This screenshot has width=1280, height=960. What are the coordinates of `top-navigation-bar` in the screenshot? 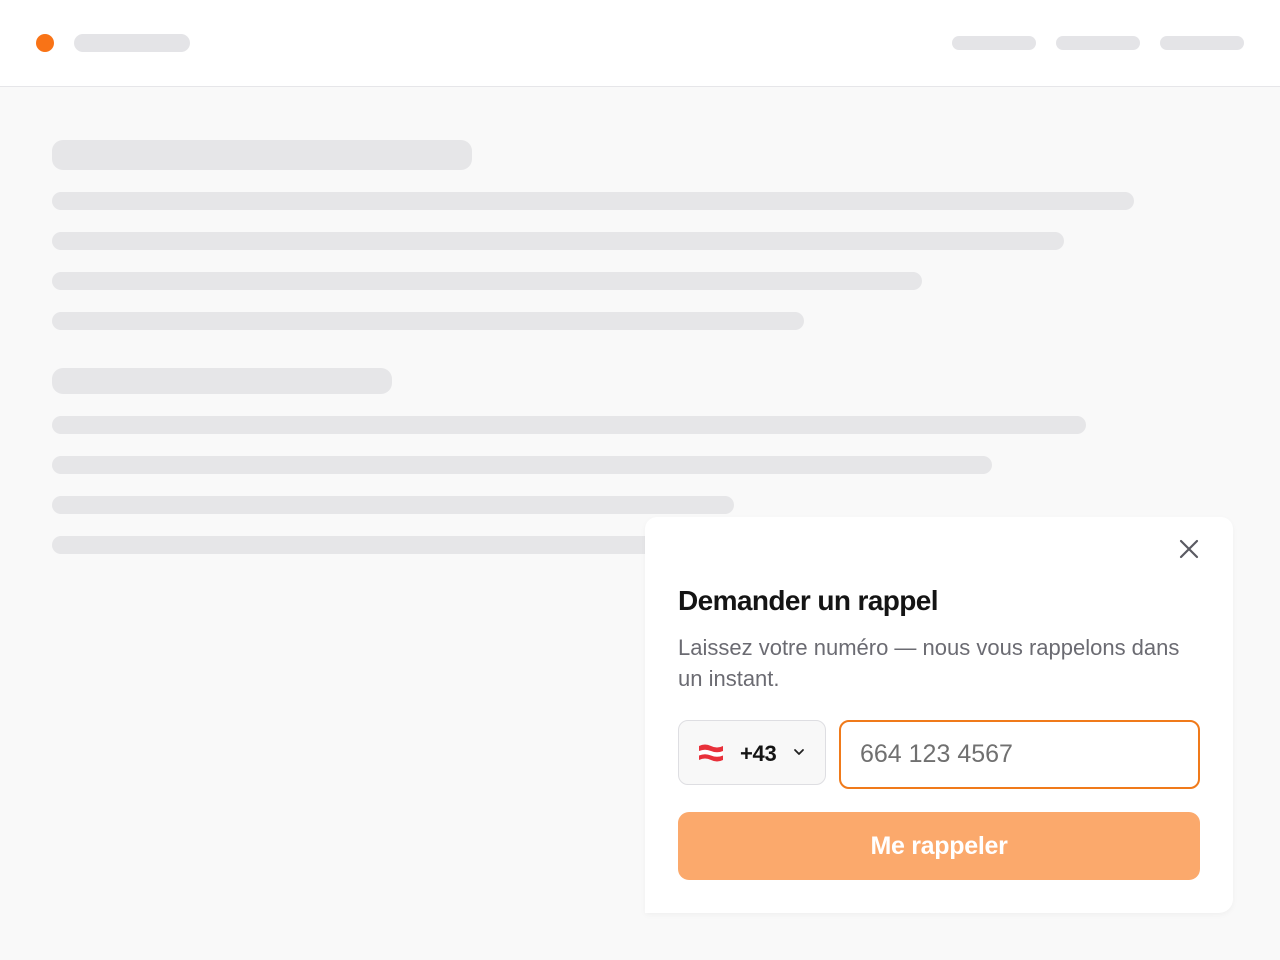 It's located at (640, 43).